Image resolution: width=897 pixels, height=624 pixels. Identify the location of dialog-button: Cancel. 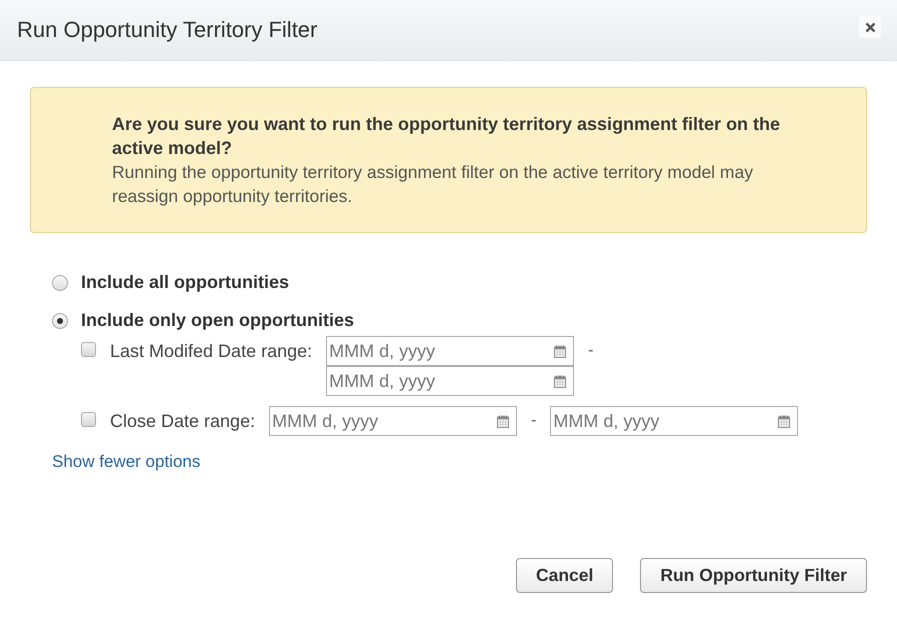
(565, 575).